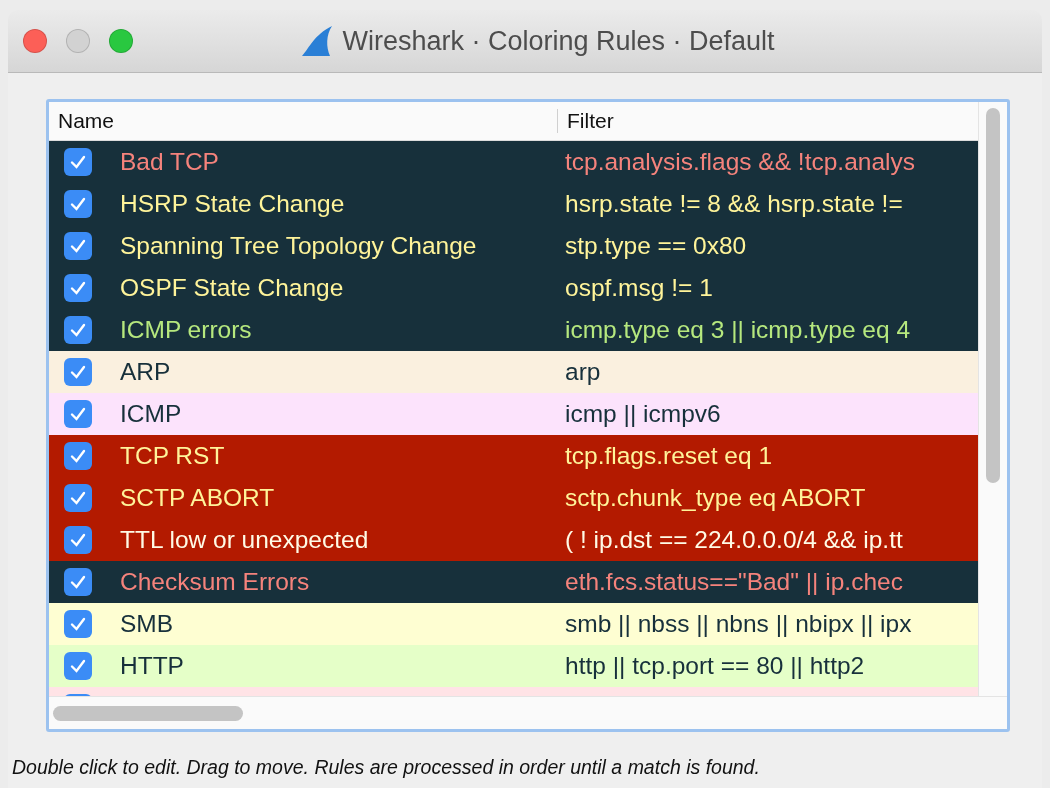 The height and width of the screenshot is (788, 1050). Describe the element at coordinates (186, 330) in the screenshot. I see `rule-name: ICMP errors` at that location.